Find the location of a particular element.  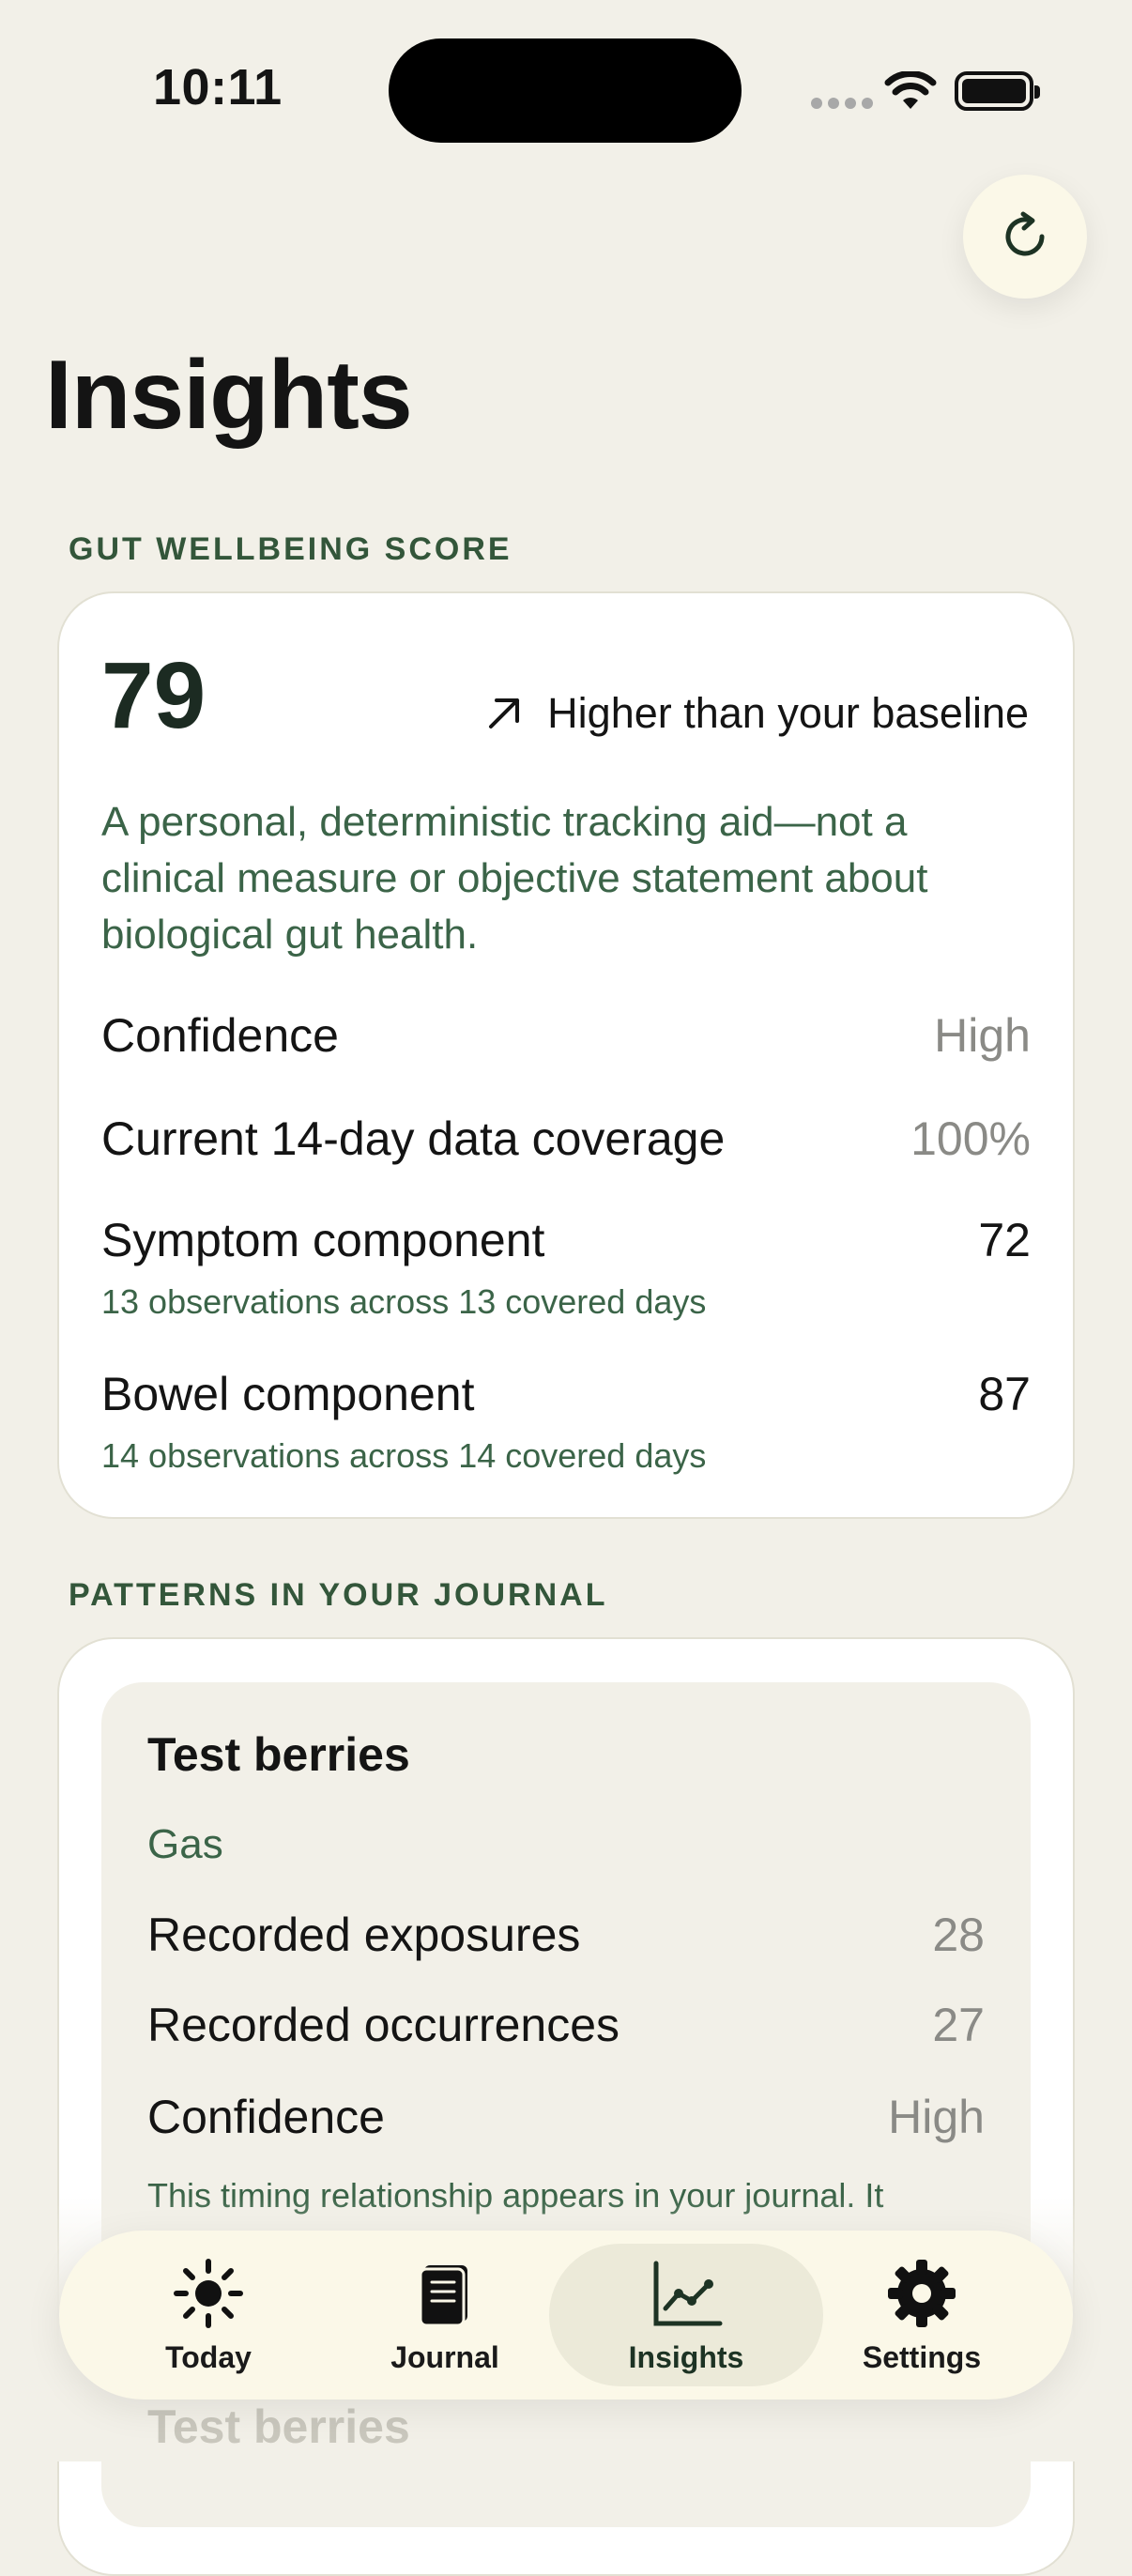

tab-journal: Journal is located at coordinates (445, 2315).